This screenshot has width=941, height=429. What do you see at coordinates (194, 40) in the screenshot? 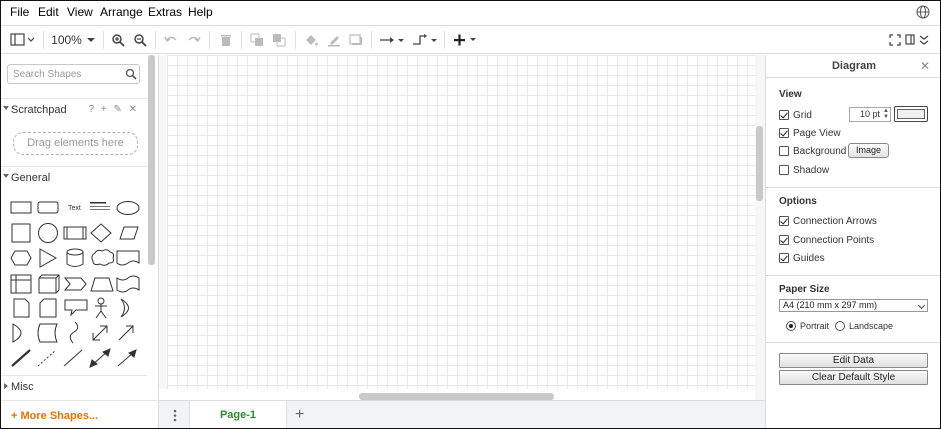
I see `redo-button` at bounding box center [194, 40].